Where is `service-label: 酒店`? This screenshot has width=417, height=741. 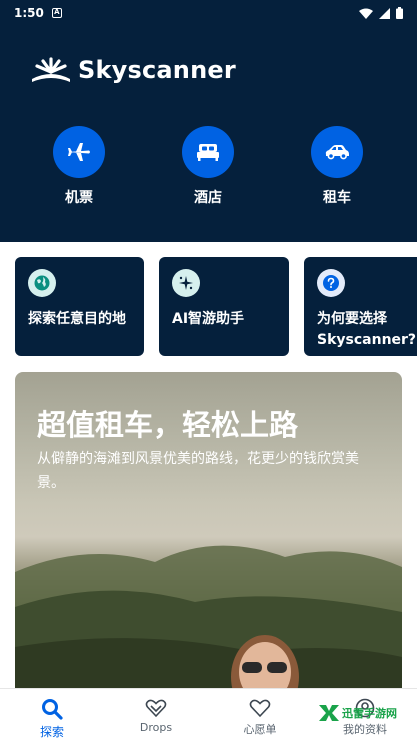 service-label: 酒店 is located at coordinates (208, 198).